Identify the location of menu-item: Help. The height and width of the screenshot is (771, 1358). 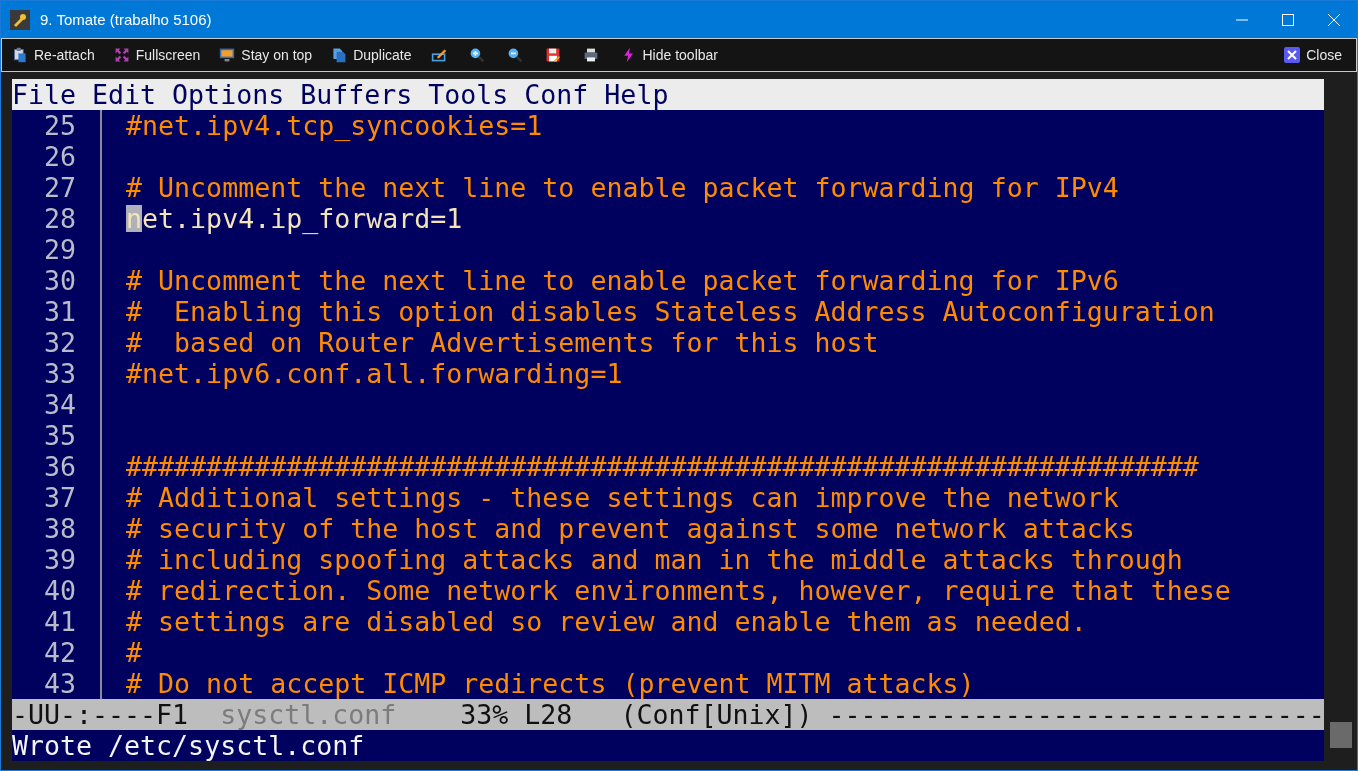
(636, 94).